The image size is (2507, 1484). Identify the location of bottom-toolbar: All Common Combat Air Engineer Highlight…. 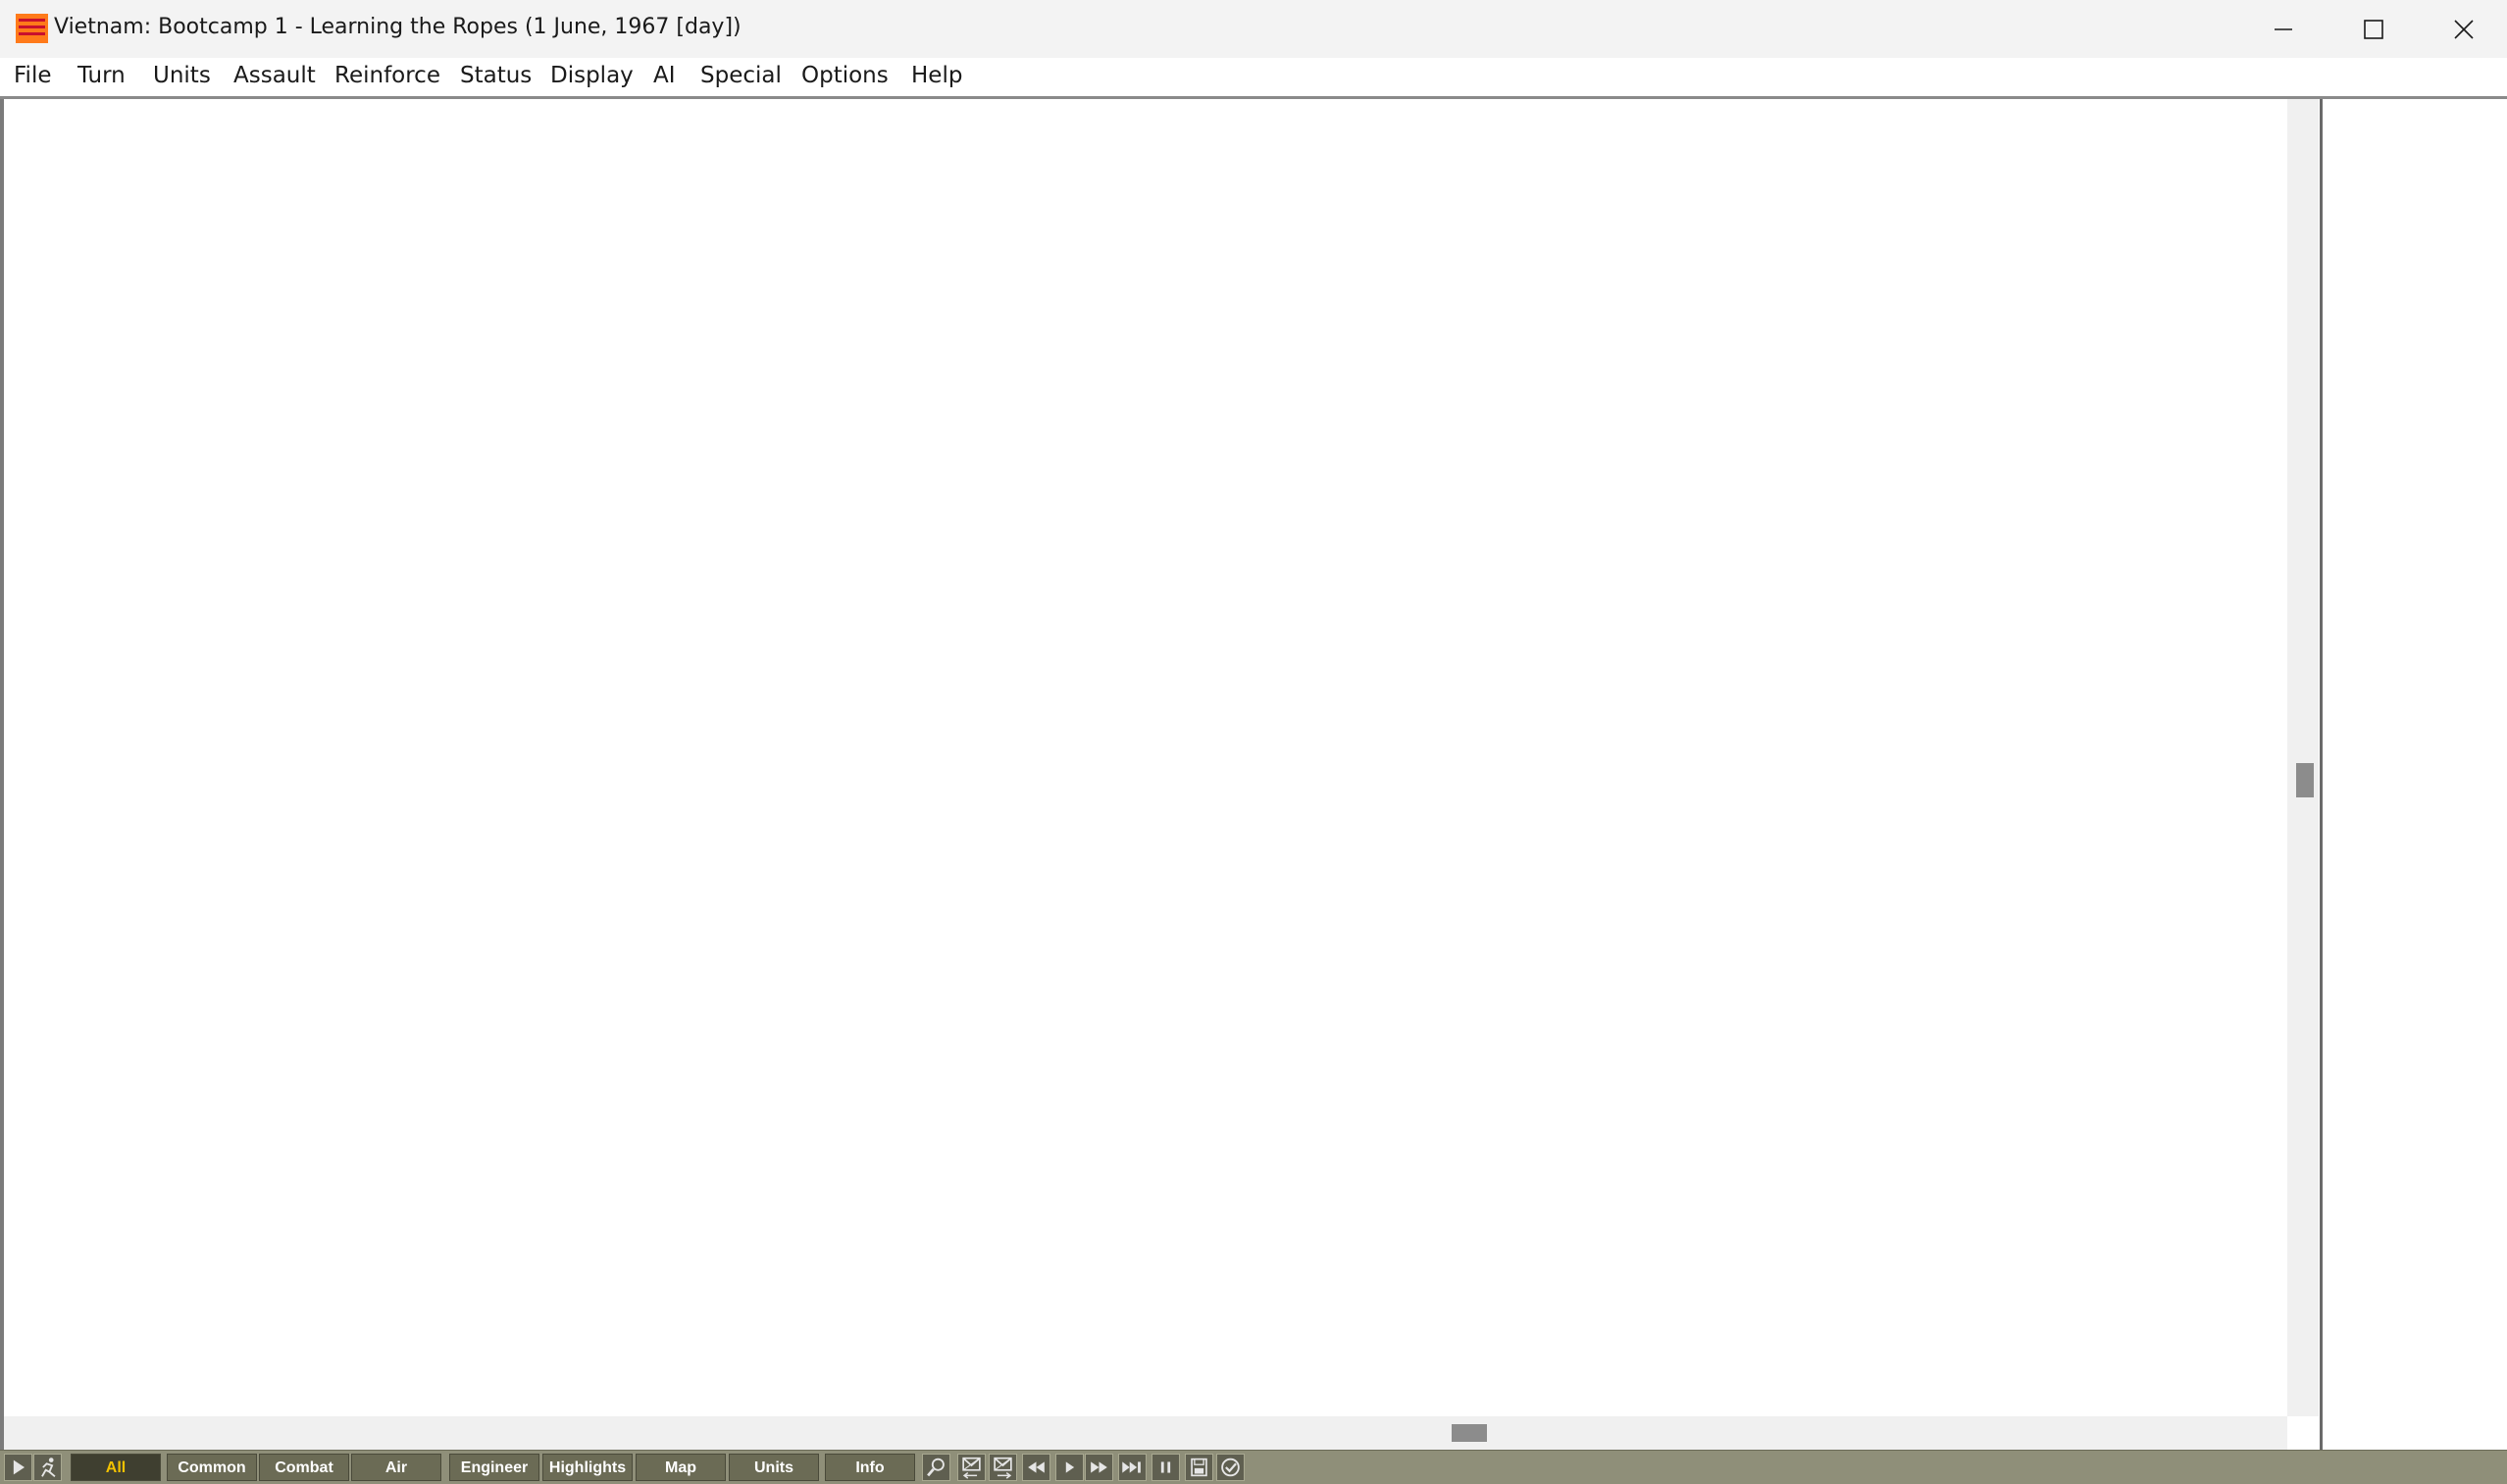
(1253, 1467).